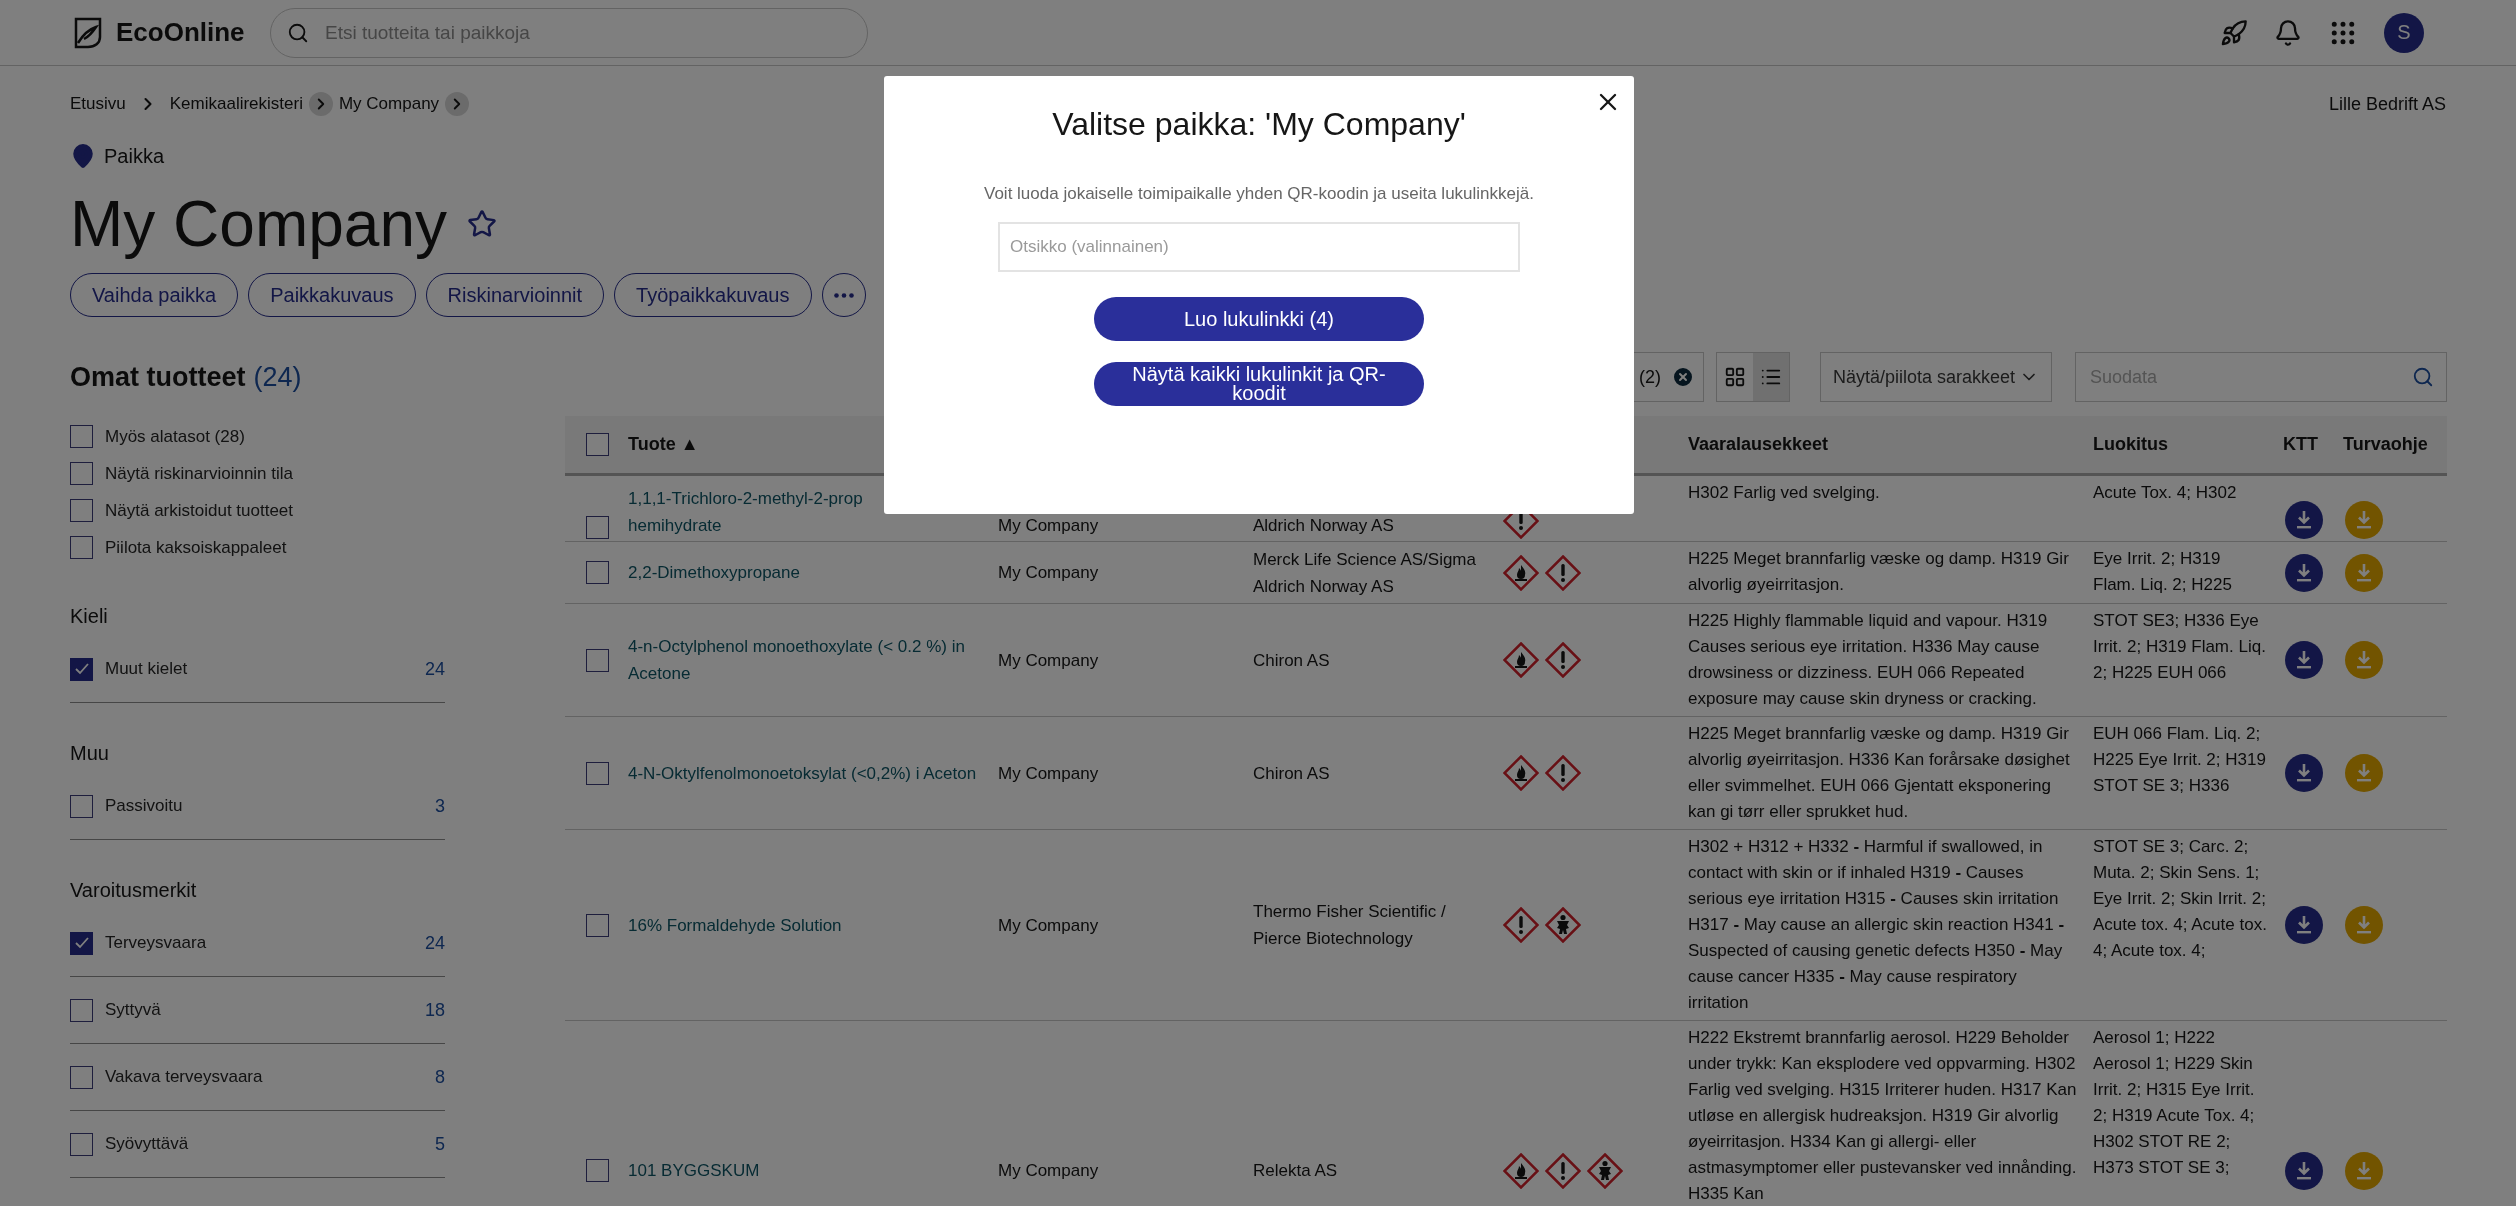  Describe the element at coordinates (587, 32) in the screenshot. I see `search-input: Etsi tuotteita tai paikkoja` at that location.